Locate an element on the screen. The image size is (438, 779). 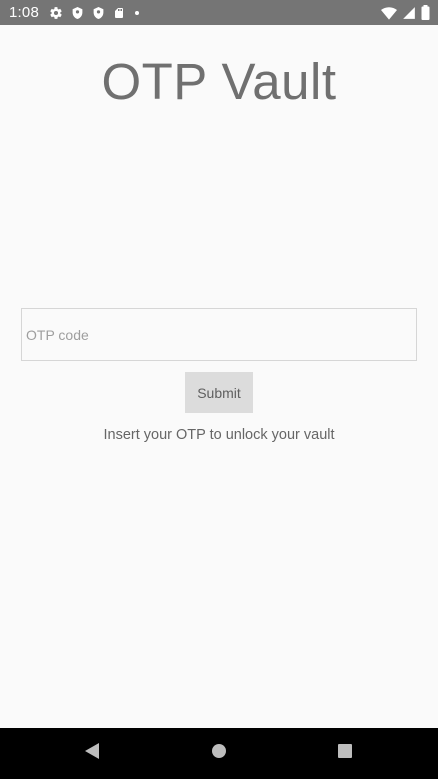
back-icon is located at coordinates (92, 753).